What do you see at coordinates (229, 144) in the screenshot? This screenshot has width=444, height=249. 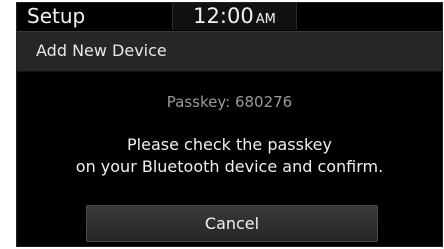 I see `message-line-1: Please check the passkey` at bounding box center [229, 144].